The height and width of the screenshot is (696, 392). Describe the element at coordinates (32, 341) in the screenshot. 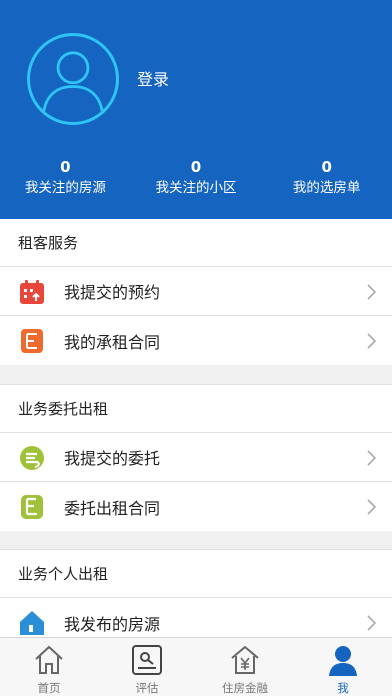

I see `contract-icon` at that location.